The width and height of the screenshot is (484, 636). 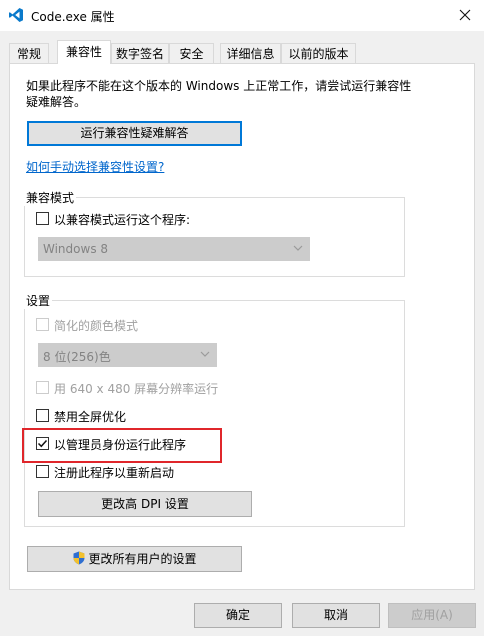 I want to click on title-bar: Code.exe 属性, so click(x=242, y=15).